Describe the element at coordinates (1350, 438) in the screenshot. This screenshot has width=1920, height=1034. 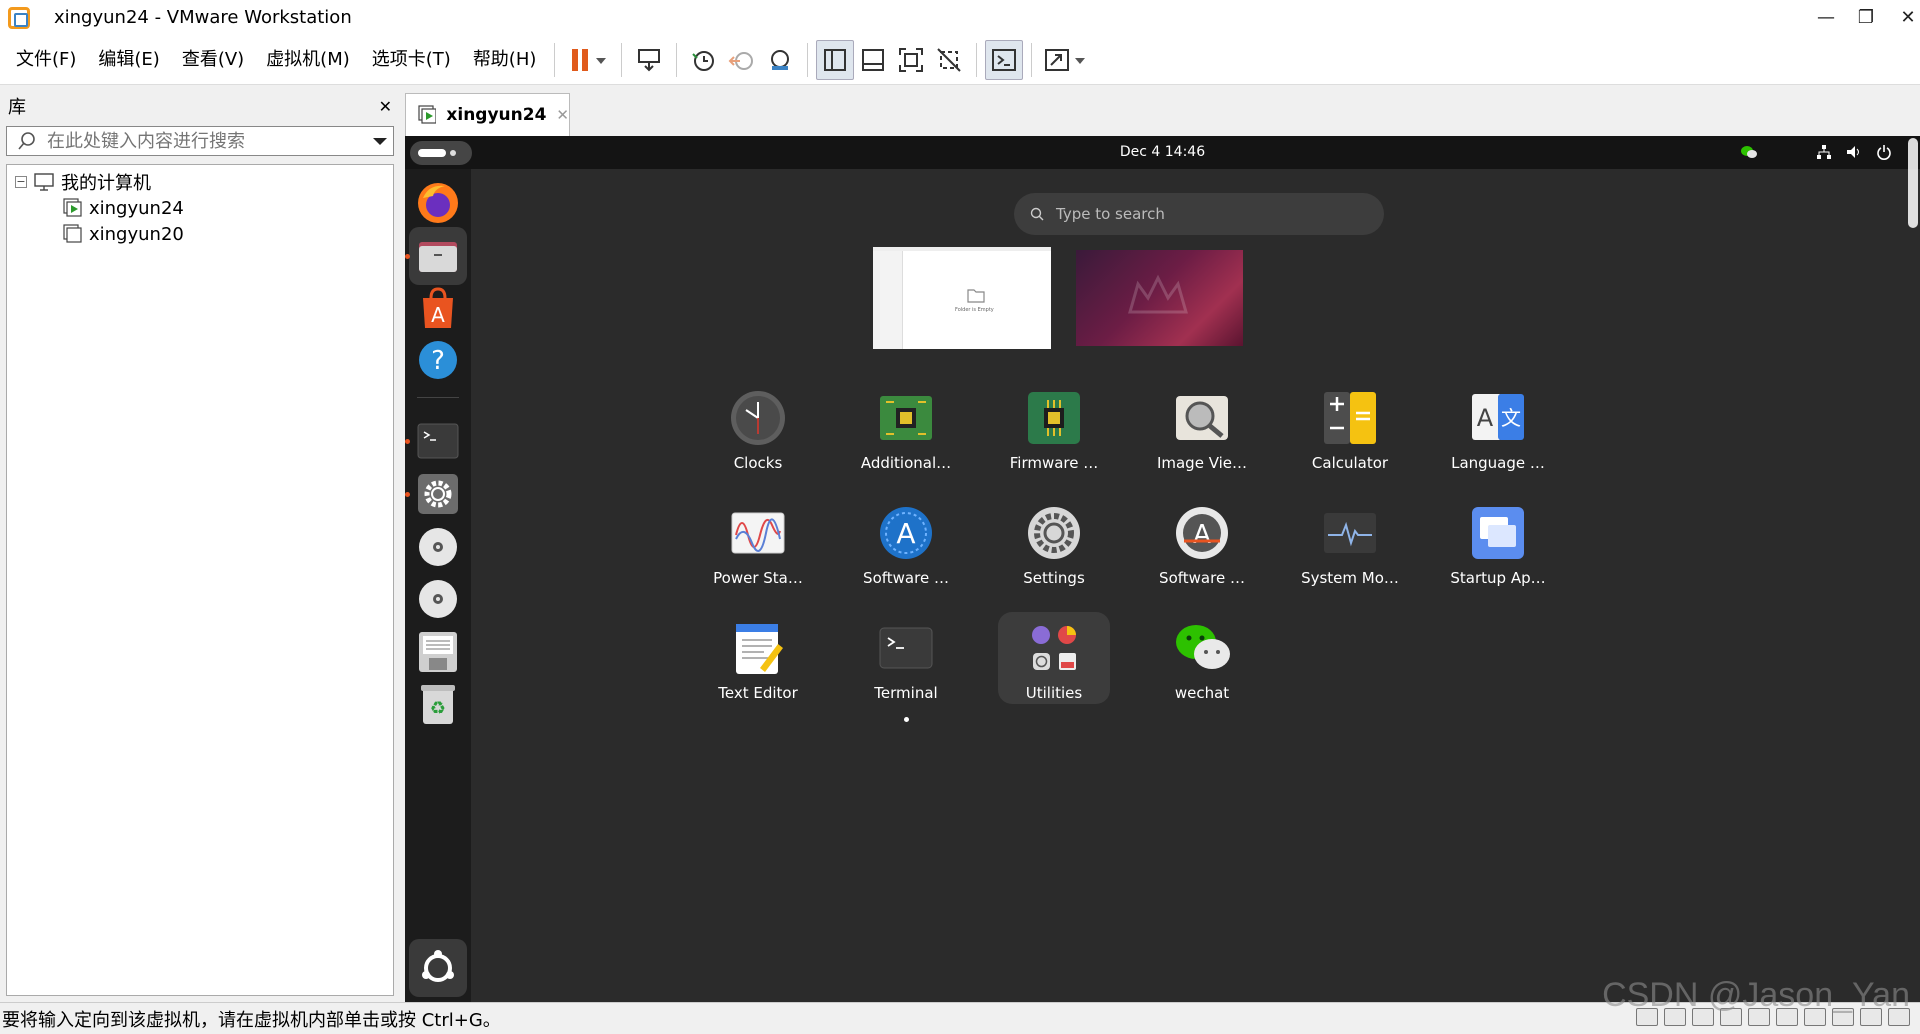
I see `app-calculator: Calculator` at that location.